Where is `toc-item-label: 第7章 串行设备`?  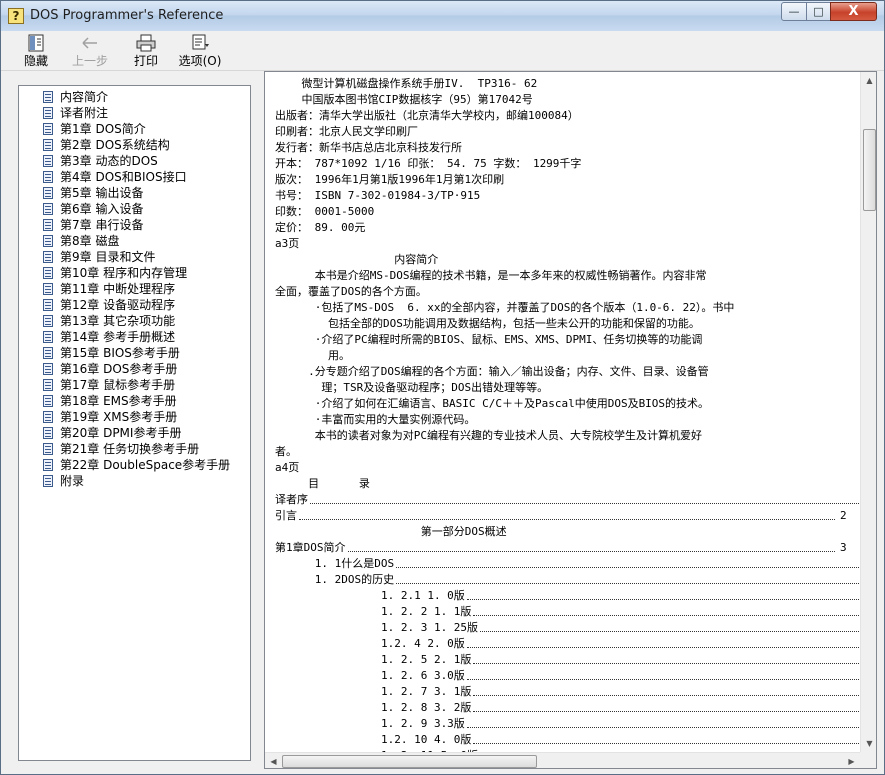
toc-item-label: 第7章 串行设备 is located at coordinates (102, 225).